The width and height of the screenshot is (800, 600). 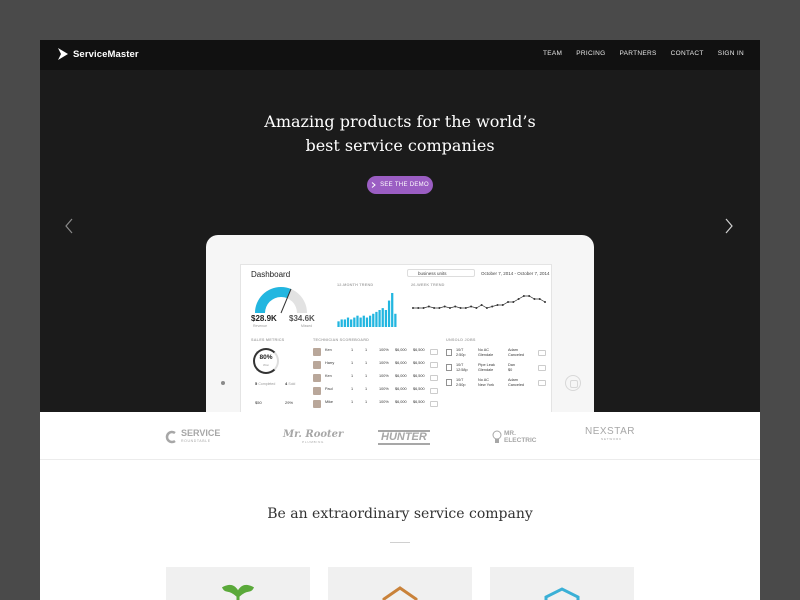 I want to click on technician-avg: $6,000, so click(x=401, y=389).